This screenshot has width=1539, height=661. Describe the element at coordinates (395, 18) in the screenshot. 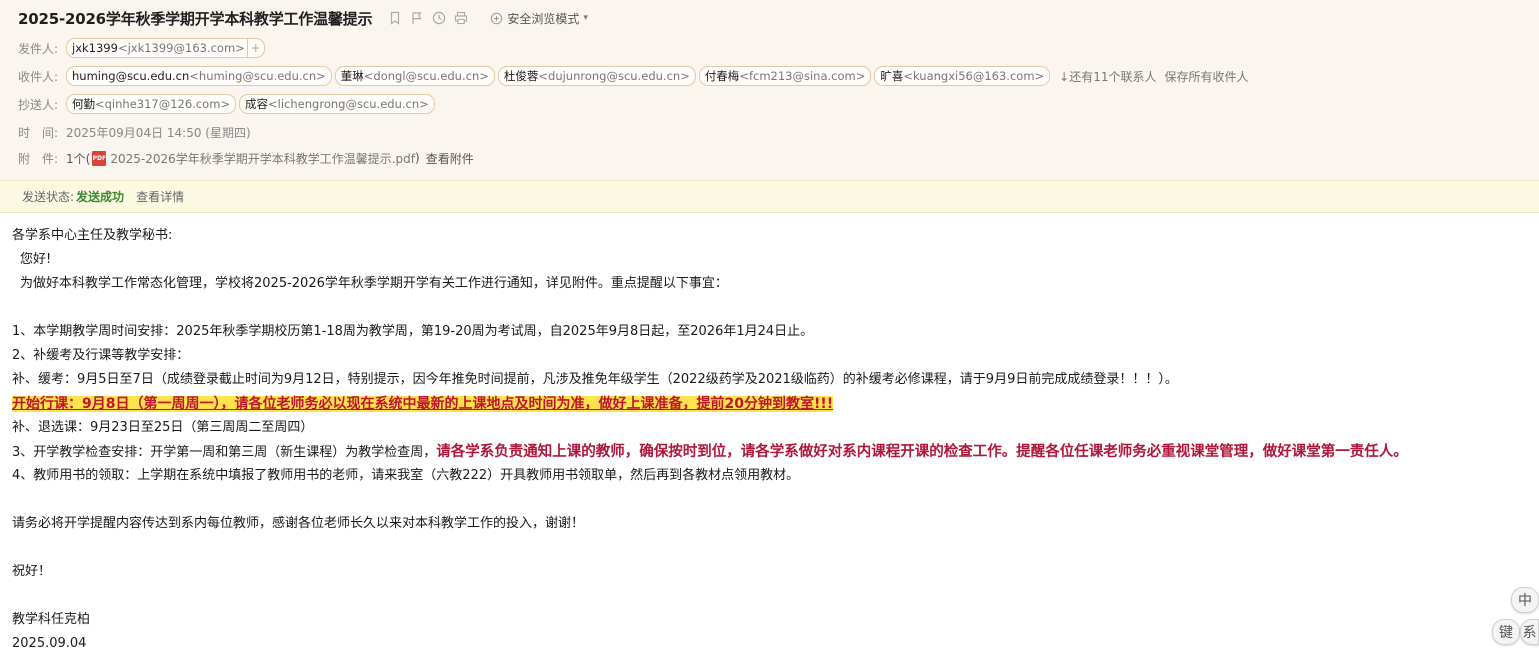

I see `bookmark-icon` at that location.